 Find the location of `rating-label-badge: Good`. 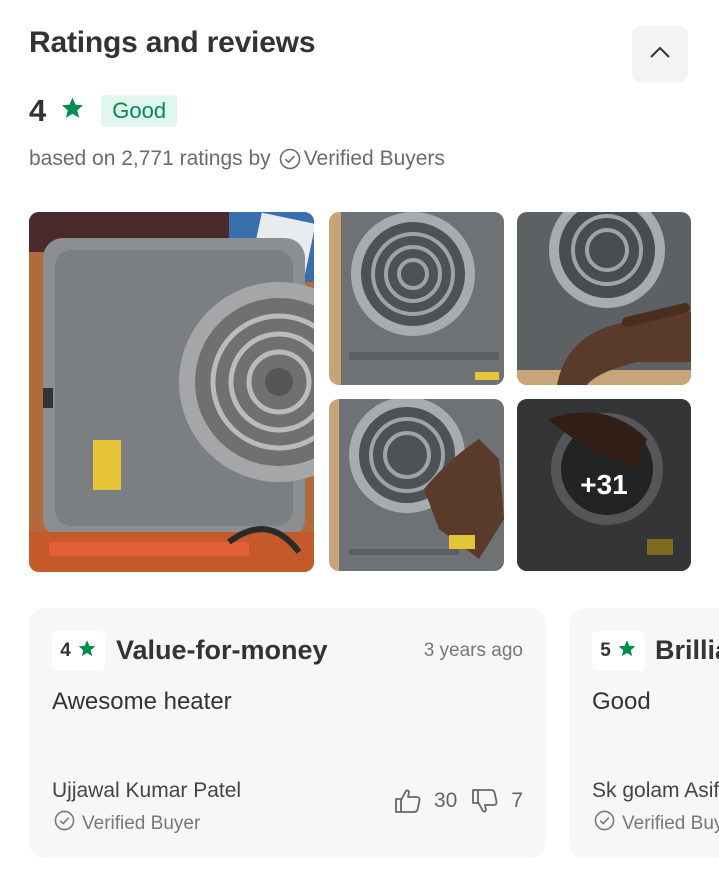

rating-label-badge: Good is located at coordinates (139, 111).